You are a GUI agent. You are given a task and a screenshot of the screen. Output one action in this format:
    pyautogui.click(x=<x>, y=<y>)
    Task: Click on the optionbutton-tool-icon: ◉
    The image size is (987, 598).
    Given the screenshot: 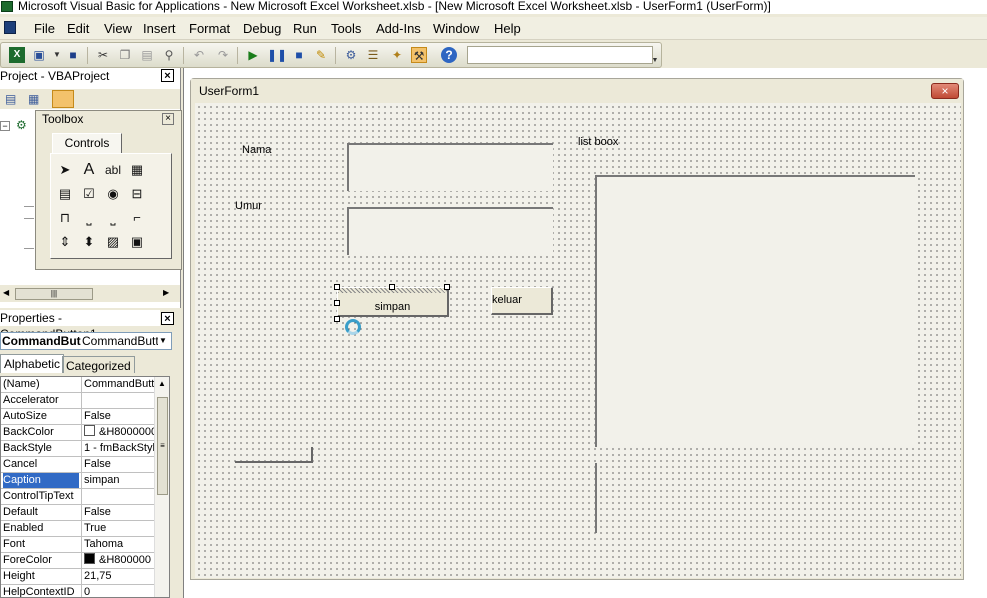 What is the action you would take?
    pyautogui.click(x=113, y=194)
    